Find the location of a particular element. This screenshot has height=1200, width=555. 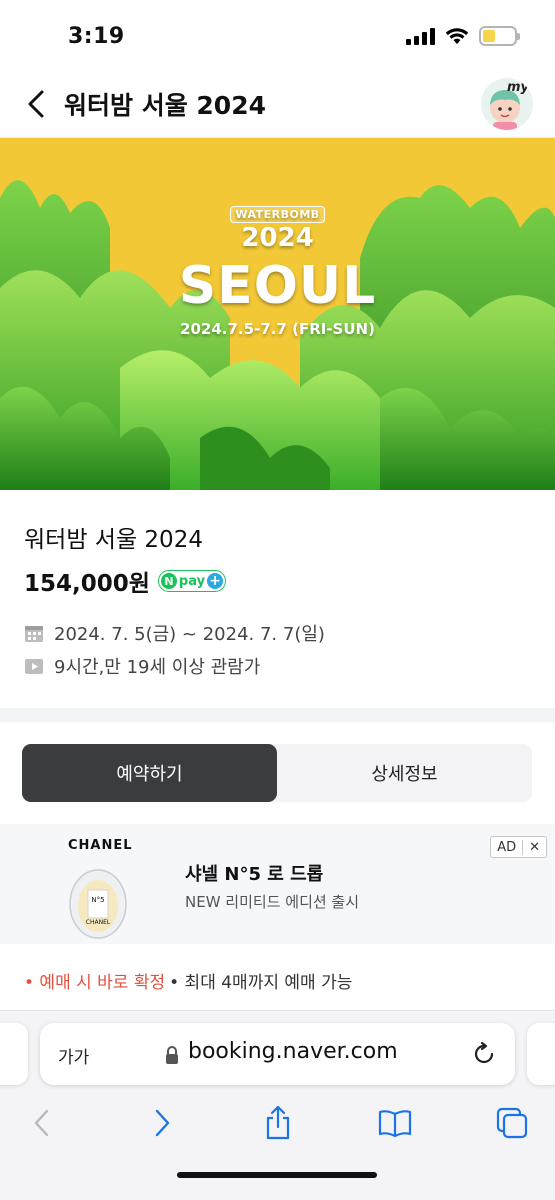

status-time: 3:19 is located at coordinates (96, 36).